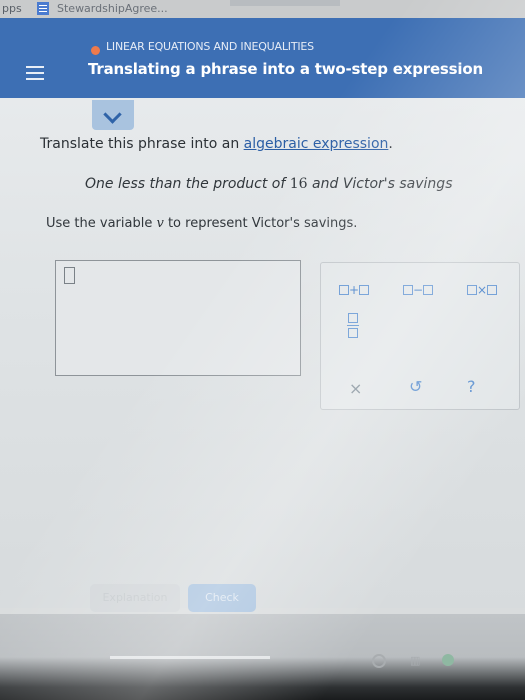 This screenshot has width=525, height=700. Describe the element at coordinates (210, 46) in the screenshot. I see `topic-label: LINEAR EQUATIONS AND INEQUALITIES` at that location.